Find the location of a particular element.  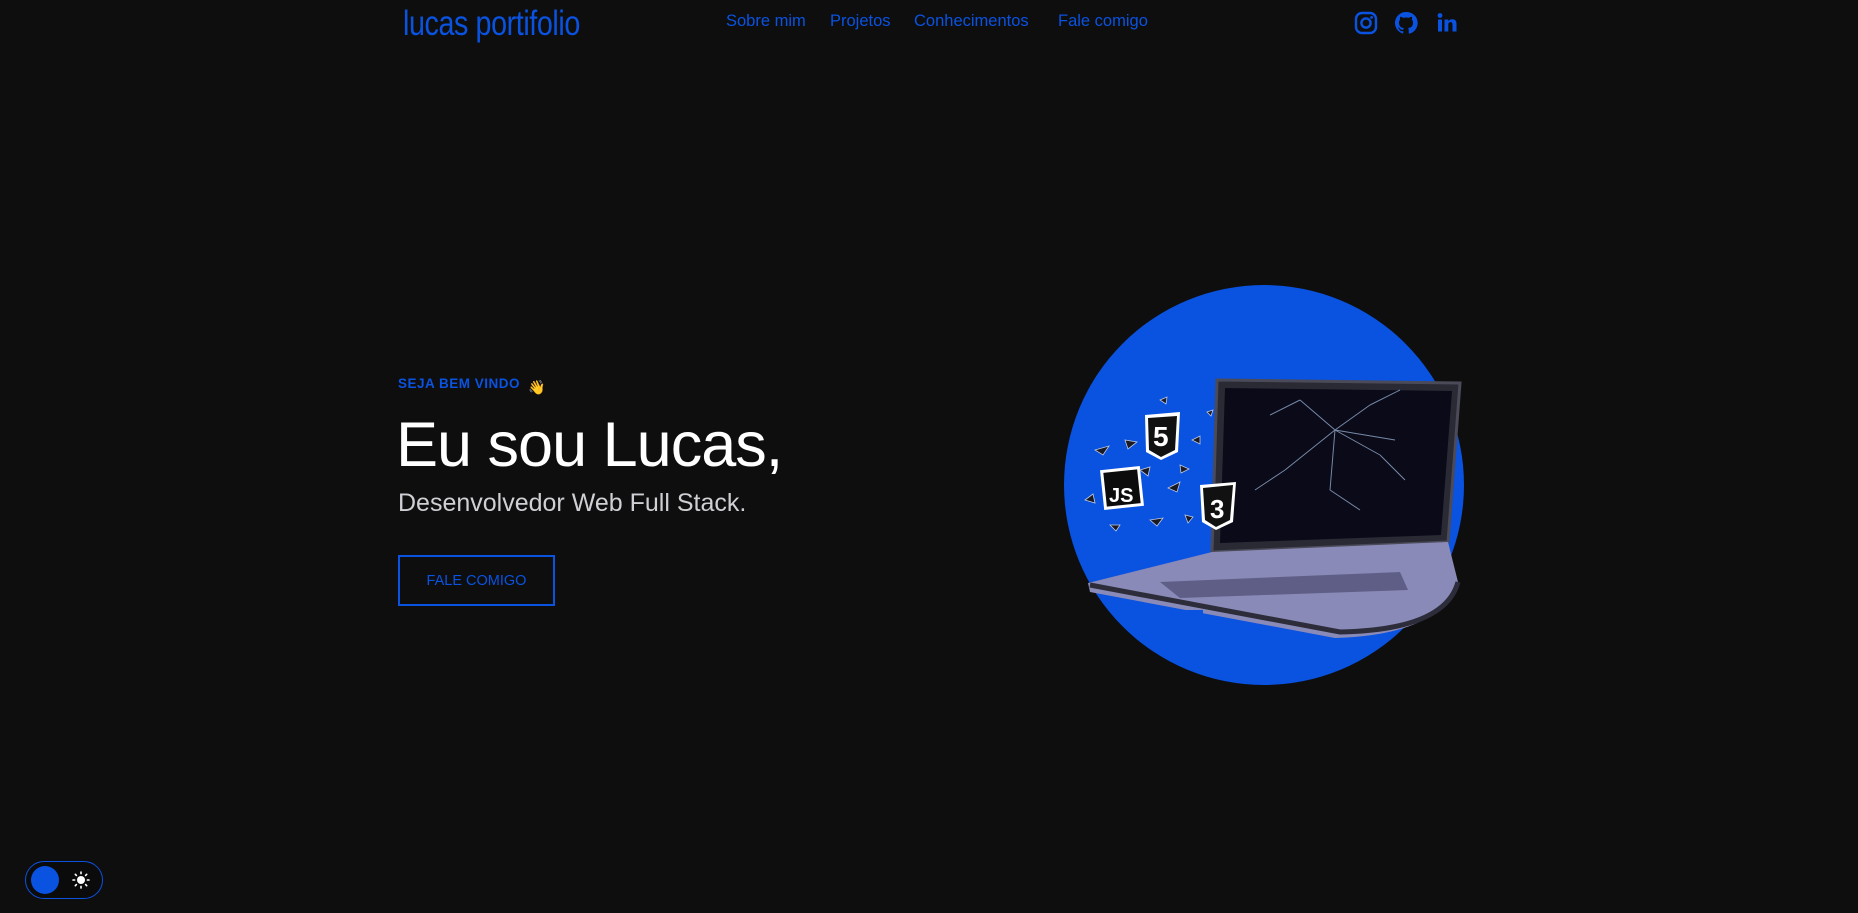

site-logo: lucas portifolio is located at coordinates (491, 24).